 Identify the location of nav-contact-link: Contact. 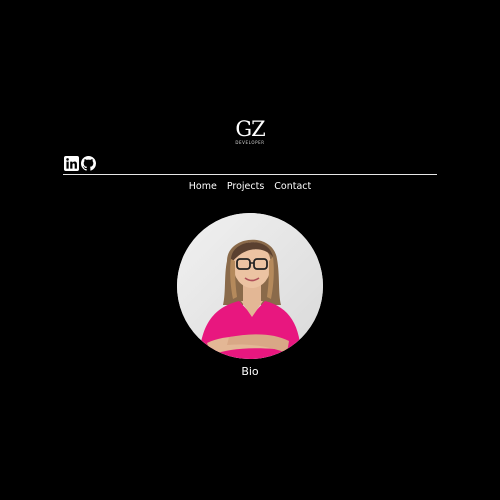
(292, 187).